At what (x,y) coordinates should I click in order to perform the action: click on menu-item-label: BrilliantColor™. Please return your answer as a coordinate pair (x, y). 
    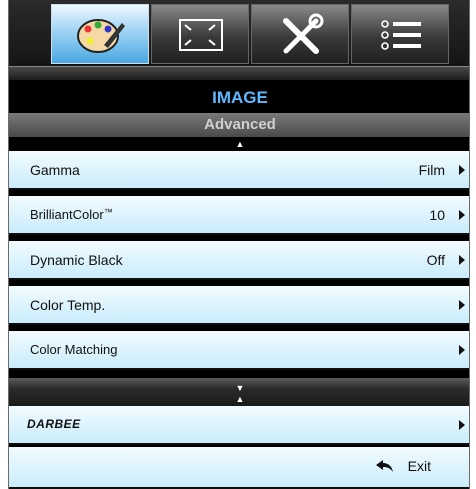
    Looking at the image, I should click on (71, 214).